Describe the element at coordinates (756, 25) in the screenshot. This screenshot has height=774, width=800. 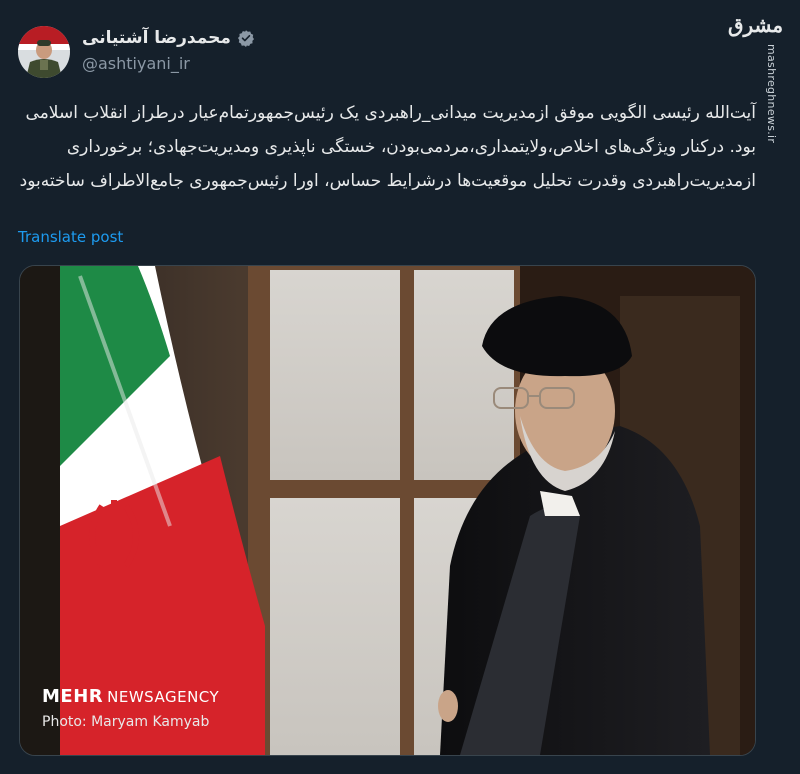
I see `mashregh-logo: مشرق` at that location.